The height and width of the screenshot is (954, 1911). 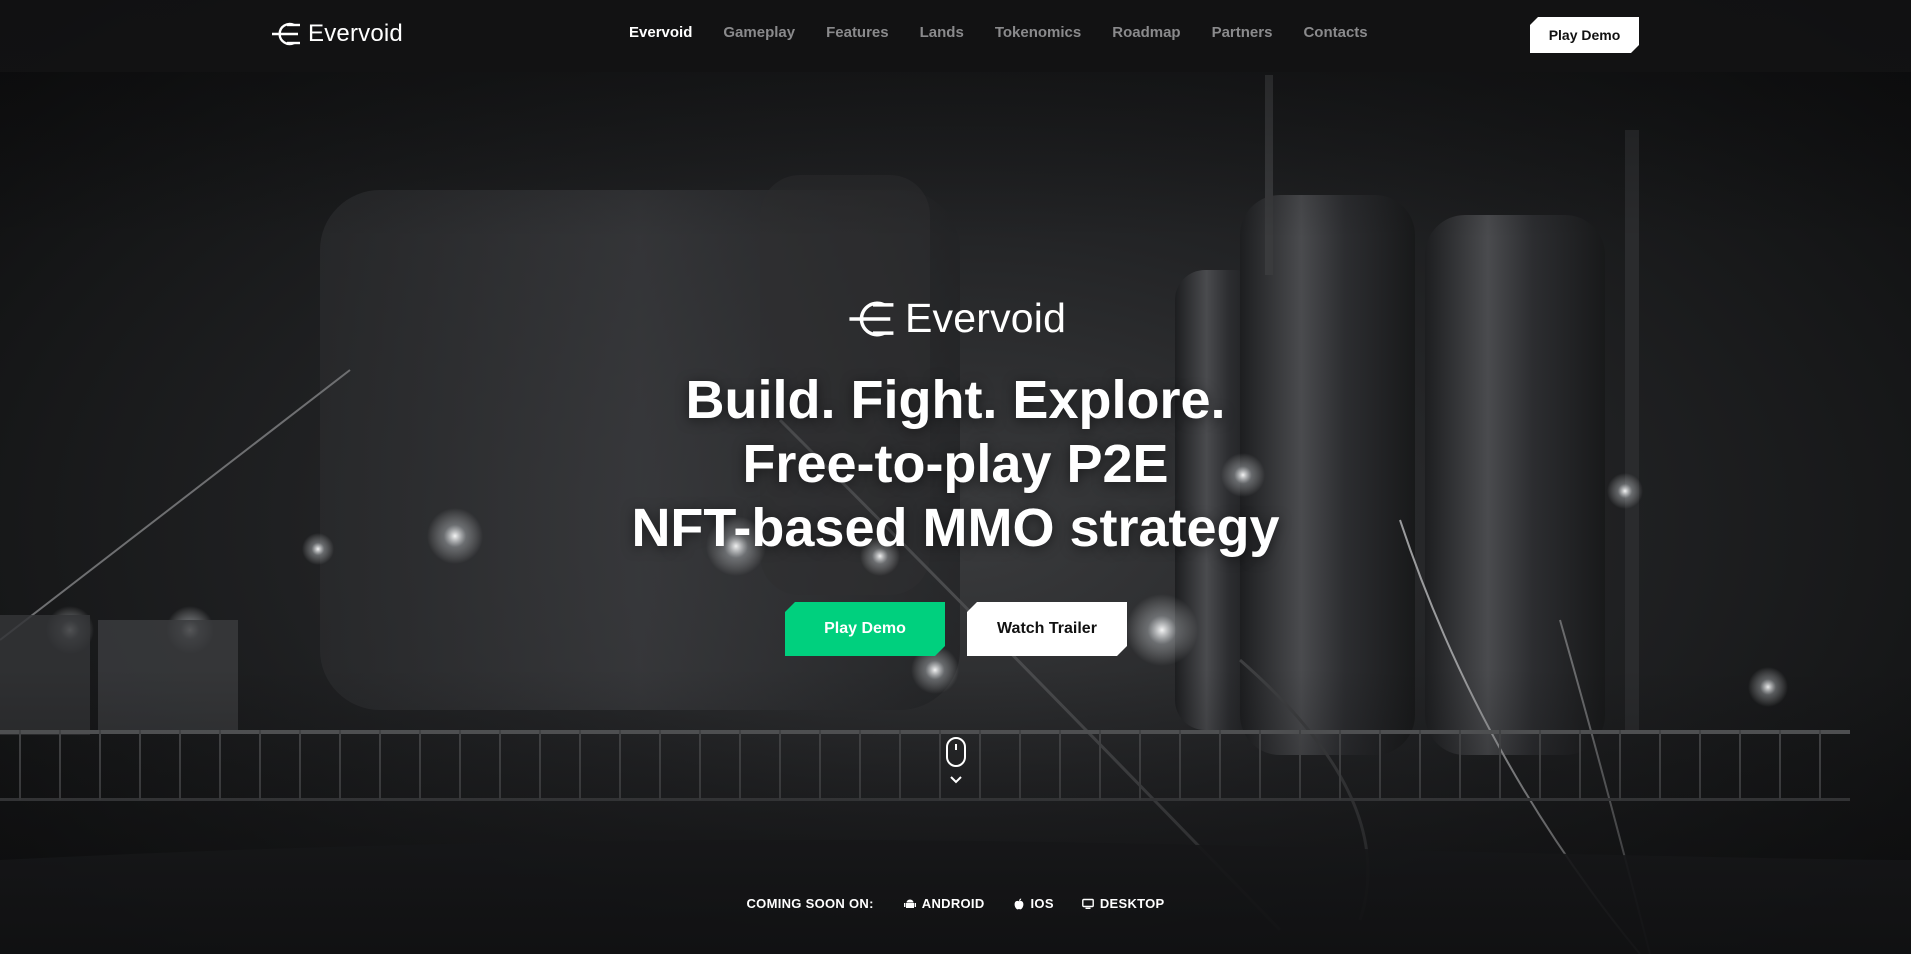 I want to click on nav-item-contacts: Contacts, so click(x=1335, y=32).